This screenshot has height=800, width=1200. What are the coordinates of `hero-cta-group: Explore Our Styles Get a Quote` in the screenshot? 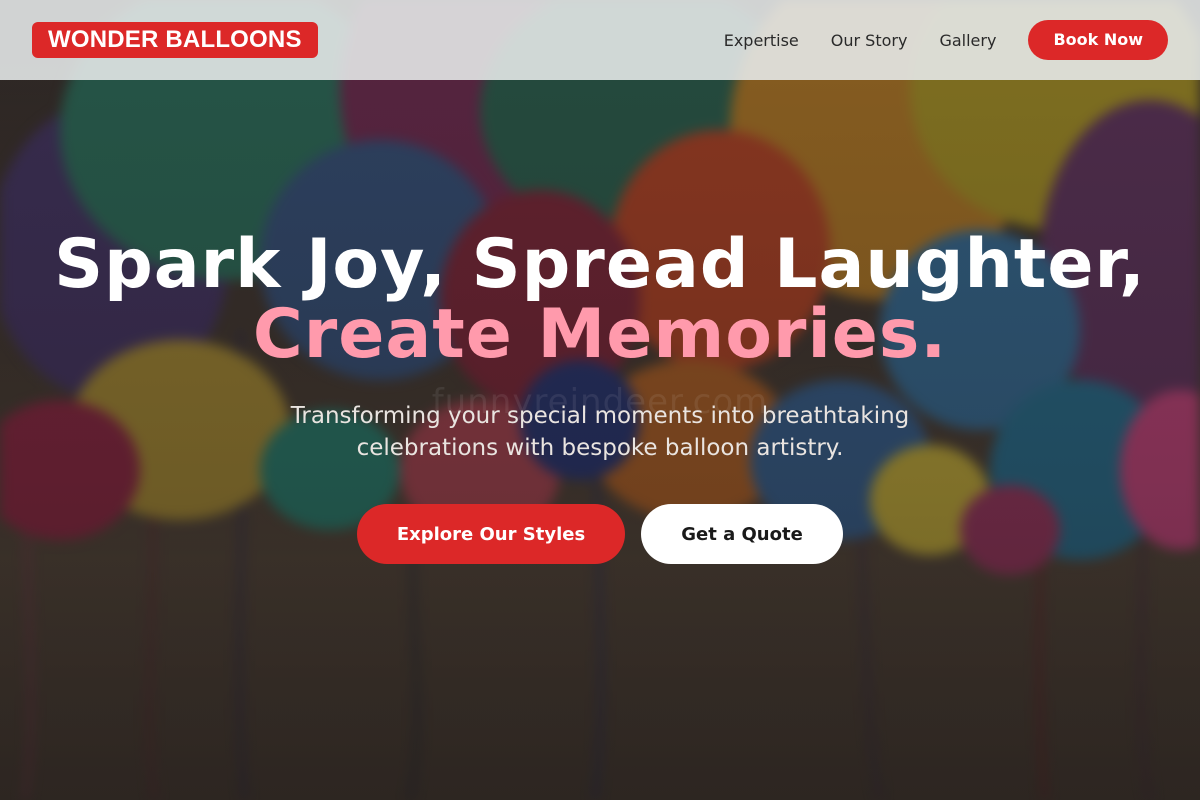 It's located at (600, 534).